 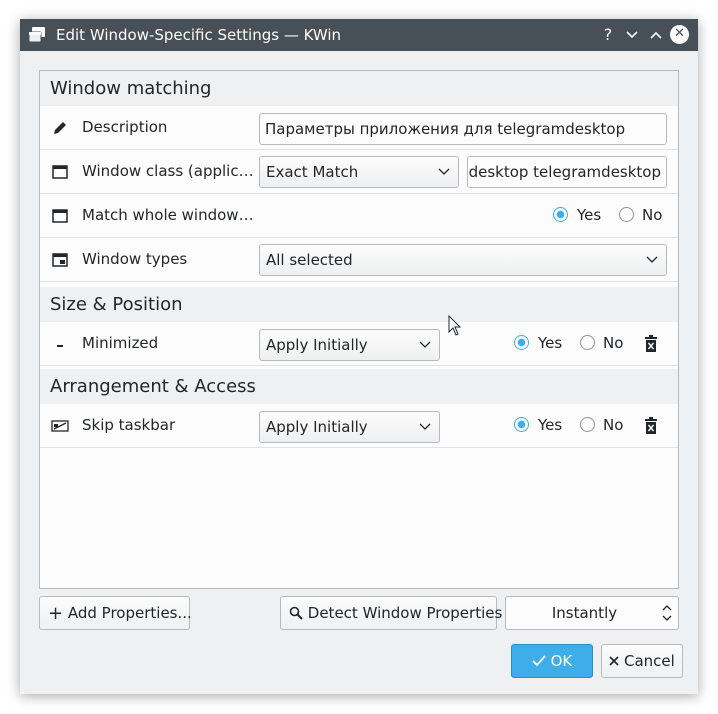 What do you see at coordinates (359, 304) in the screenshot?
I see `section-size-position: Size & Position` at bounding box center [359, 304].